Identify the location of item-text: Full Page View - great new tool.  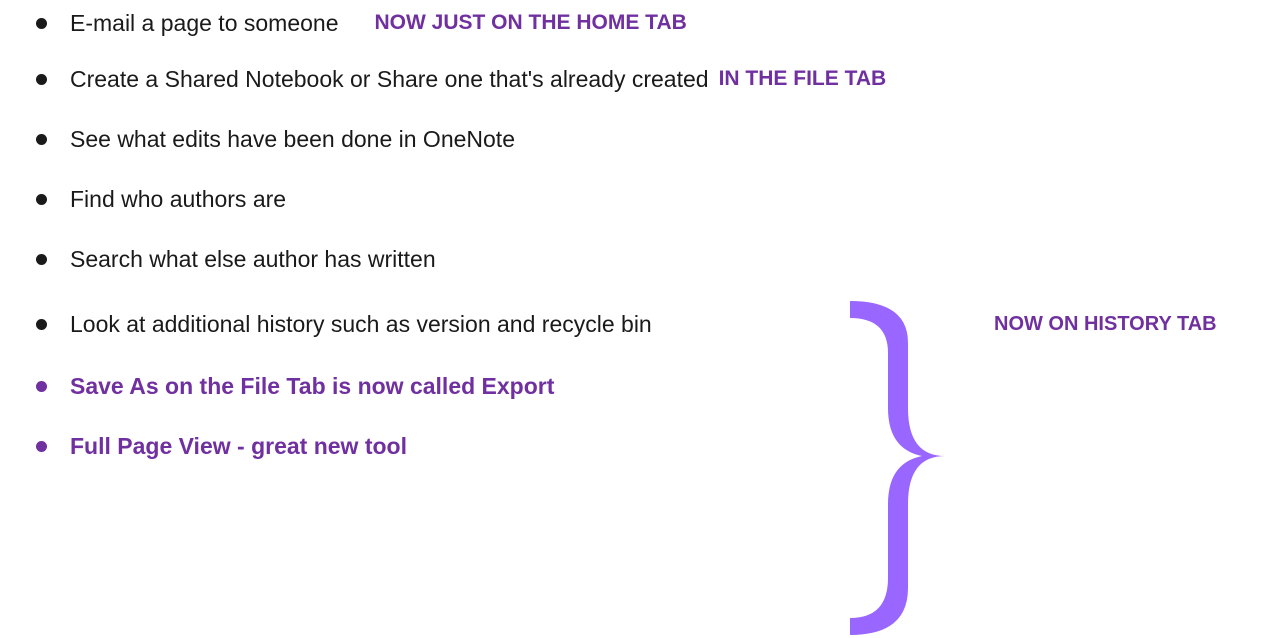
(238, 445).